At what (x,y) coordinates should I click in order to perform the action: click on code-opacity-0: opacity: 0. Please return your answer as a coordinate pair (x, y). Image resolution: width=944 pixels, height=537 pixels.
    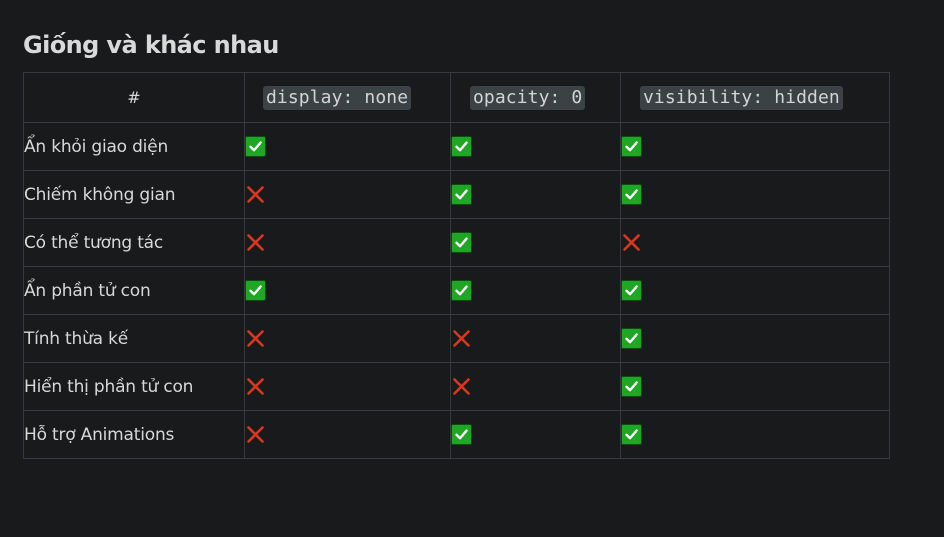
    Looking at the image, I should click on (528, 97).